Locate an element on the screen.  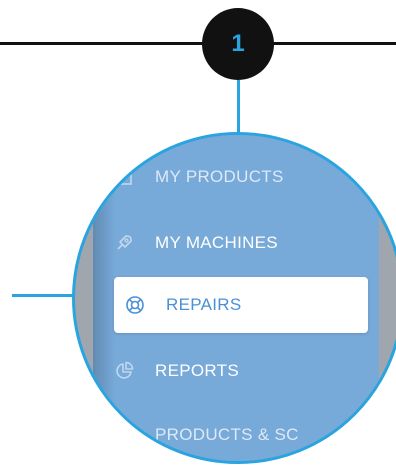
sidebar-item-label: REPORTS is located at coordinates (197, 370).